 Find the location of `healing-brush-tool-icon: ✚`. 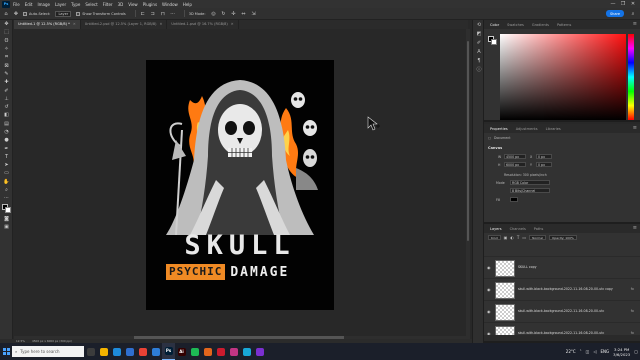

healing-brush-tool-icon: ✚ is located at coordinates (6, 82).